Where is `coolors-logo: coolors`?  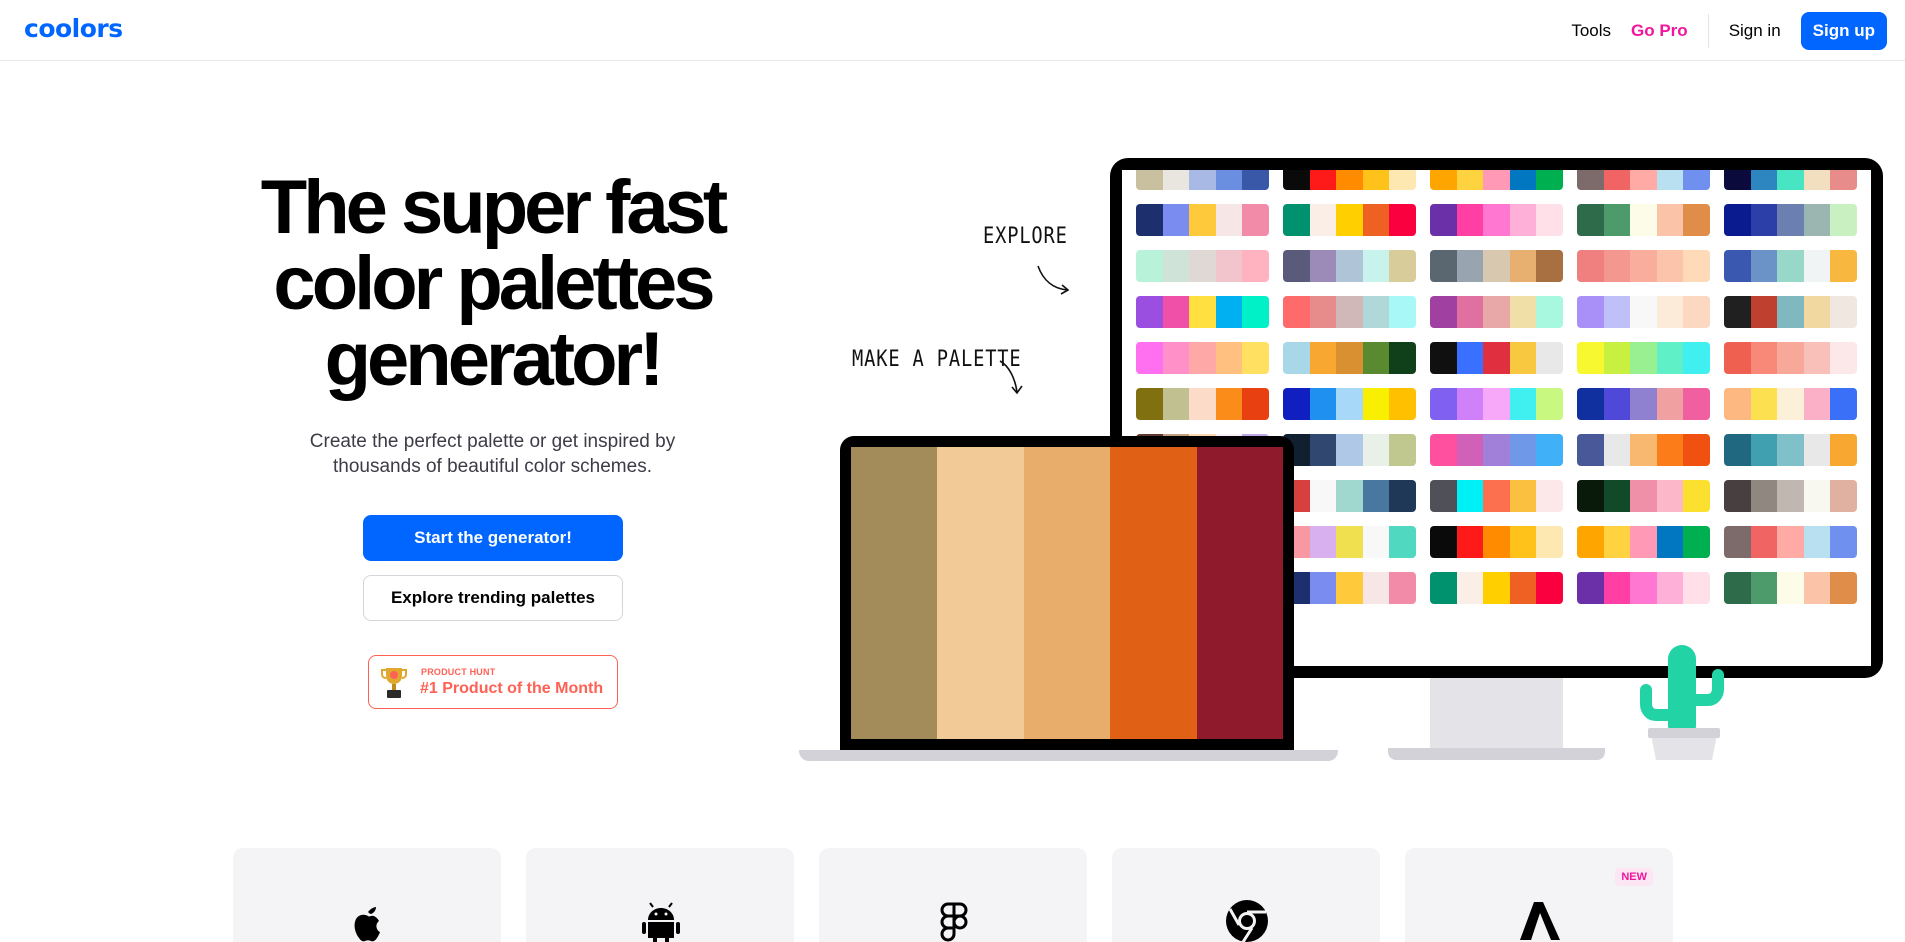 coolors-logo: coolors is located at coordinates (73, 28).